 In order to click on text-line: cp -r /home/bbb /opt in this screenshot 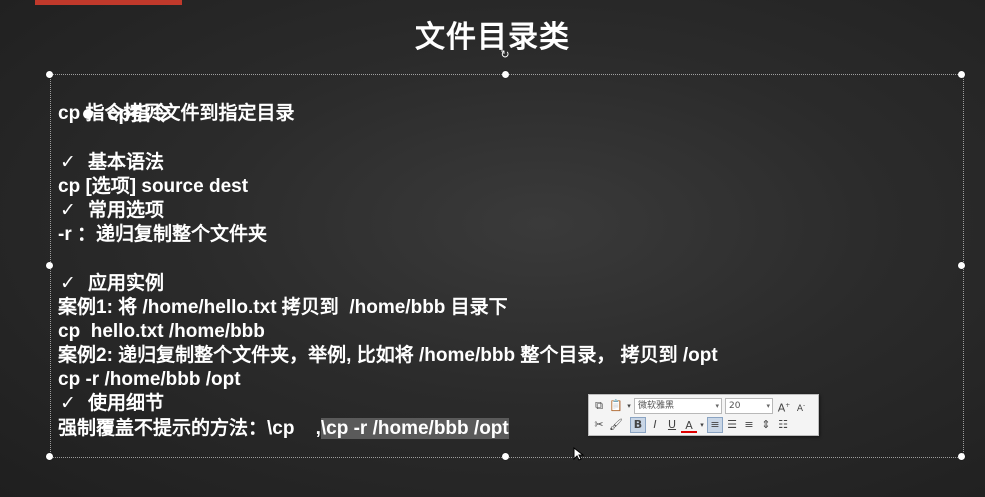, I will do `click(498, 380)`.